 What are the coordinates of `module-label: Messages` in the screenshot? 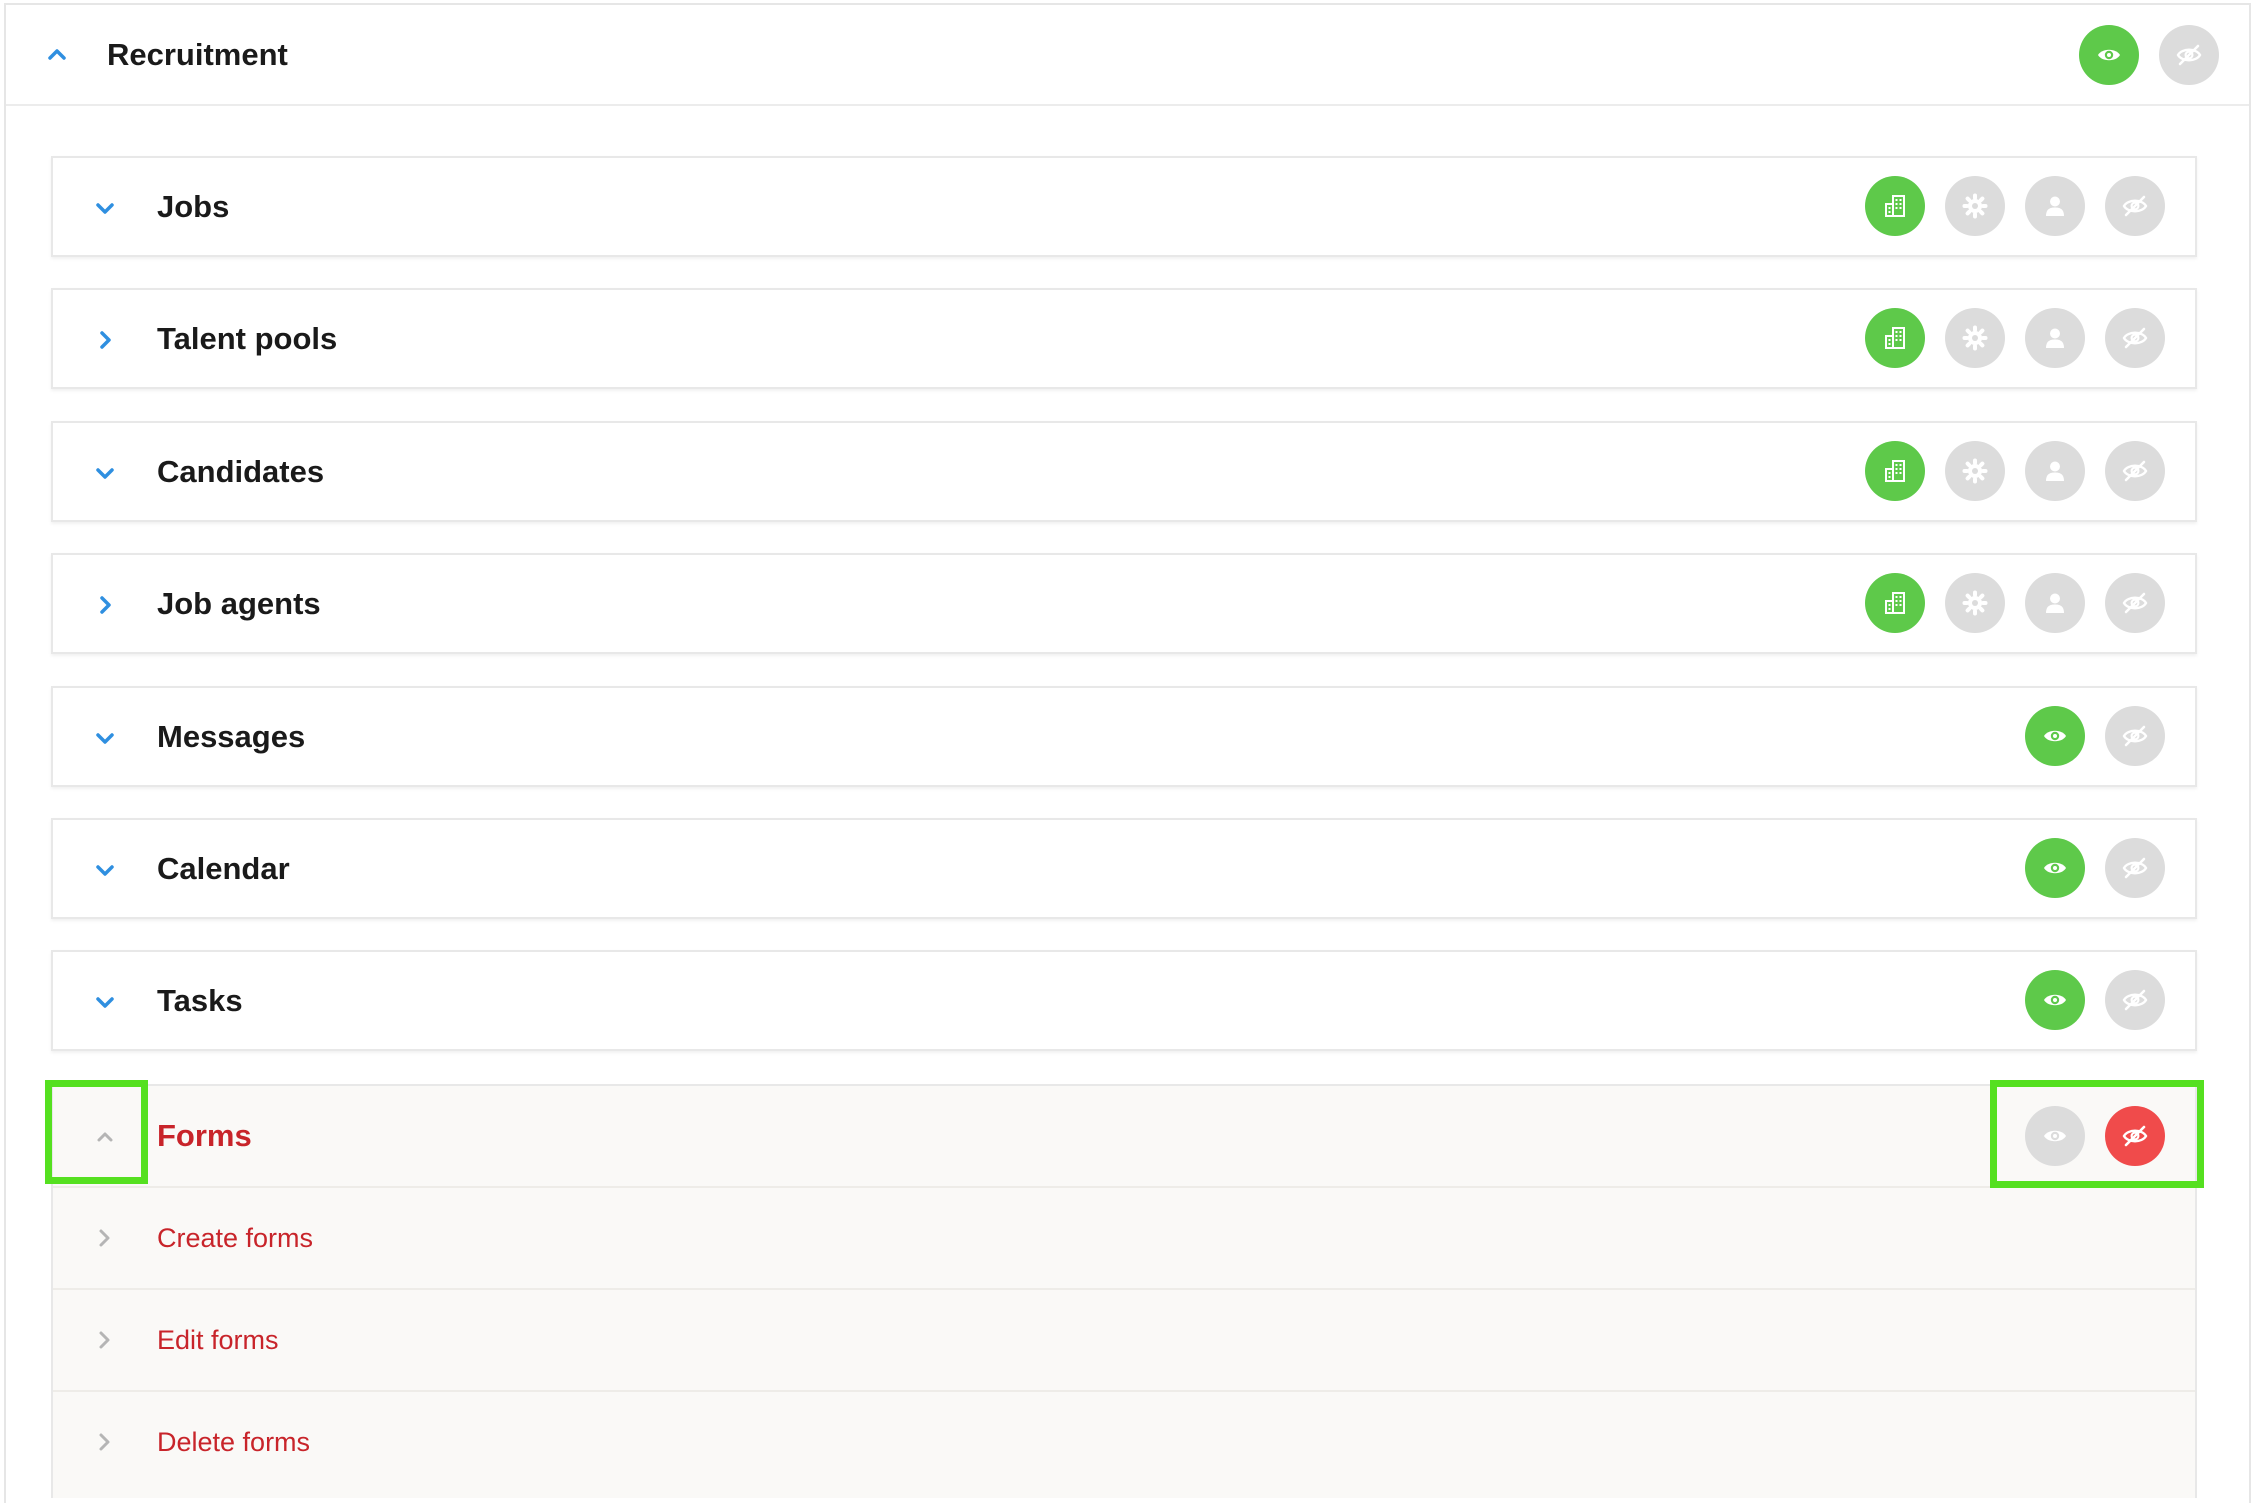 It's located at (231, 736).